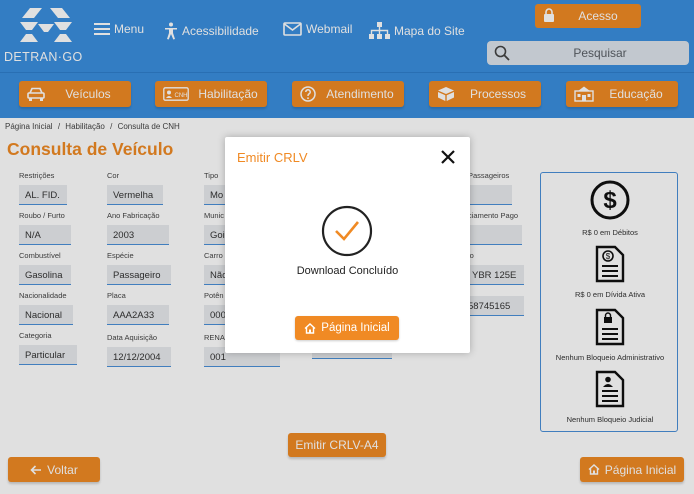 The image size is (694, 494). Describe the element at coordinates (355, 328) in the screenshot. I see `modal-button-label: Página Inicial` at that location.